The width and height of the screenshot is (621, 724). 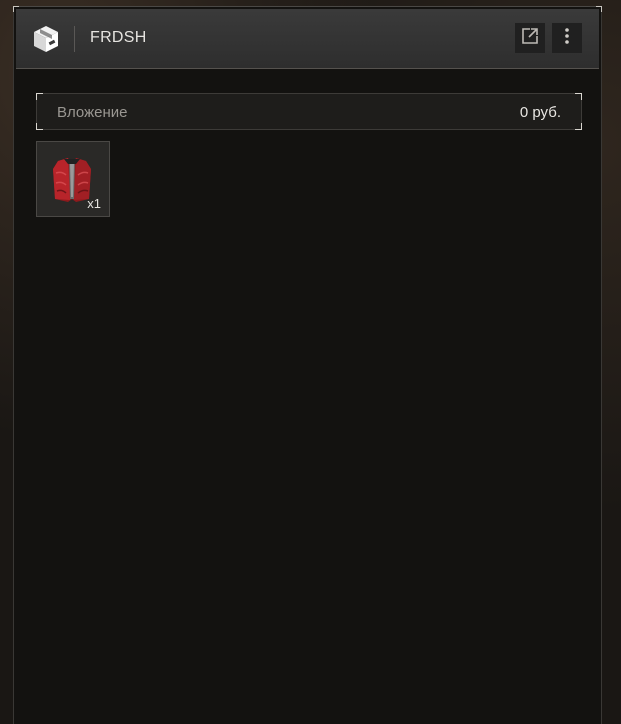 What do you see at coordinates (307, 39) in the screenshot?
I see `window-header: FRDSH` at bounding box center [307, 39].